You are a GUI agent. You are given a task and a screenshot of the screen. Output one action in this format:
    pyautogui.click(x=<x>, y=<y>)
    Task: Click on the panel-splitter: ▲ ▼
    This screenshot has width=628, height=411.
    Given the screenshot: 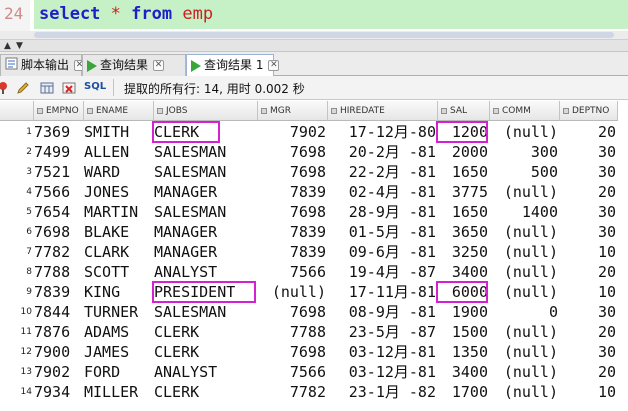 What is the action you would take?
    pyautogui.click(x=314, y=46)
    